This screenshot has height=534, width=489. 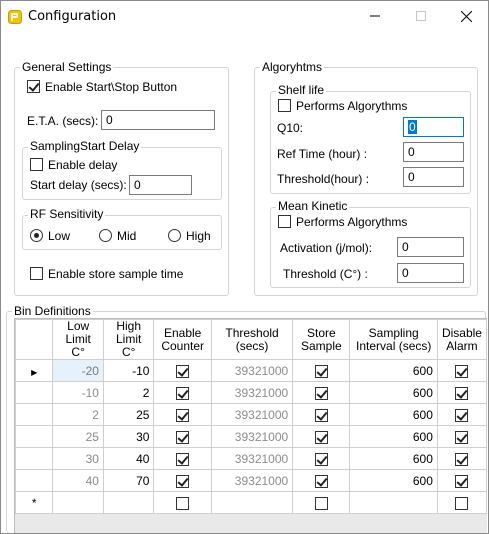 What do you see at coordinates (375, 16) in the screenshot?
I see `minimize-button` at bounding box center [375, 16].